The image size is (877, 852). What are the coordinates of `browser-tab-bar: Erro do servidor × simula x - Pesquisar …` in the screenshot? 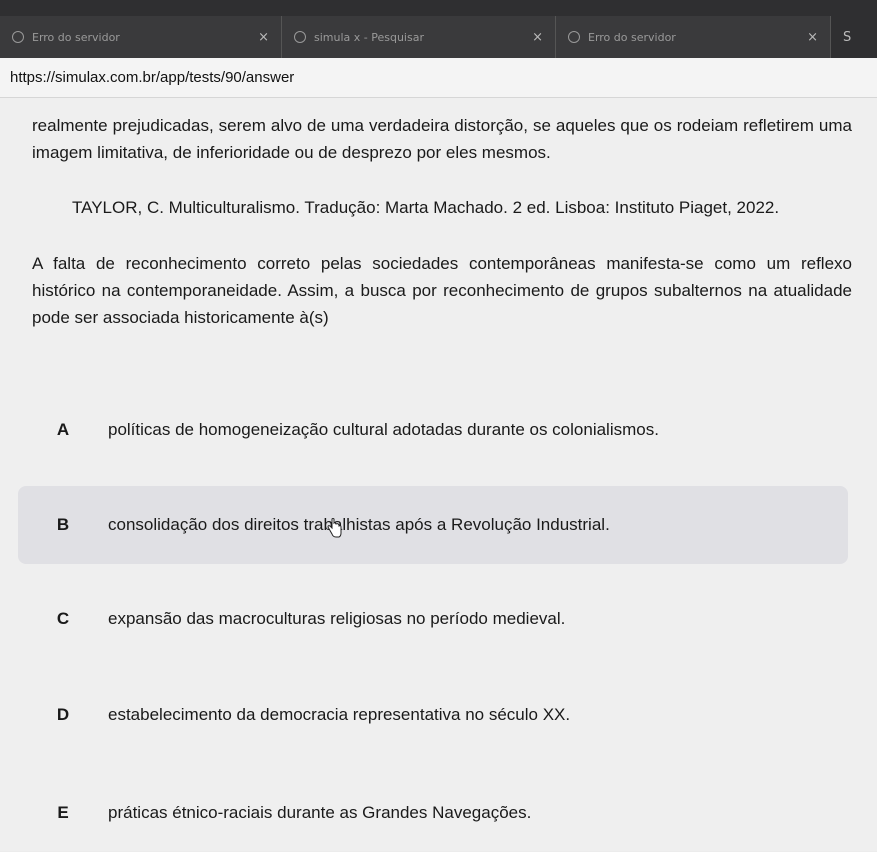 It's located at (438, 29).